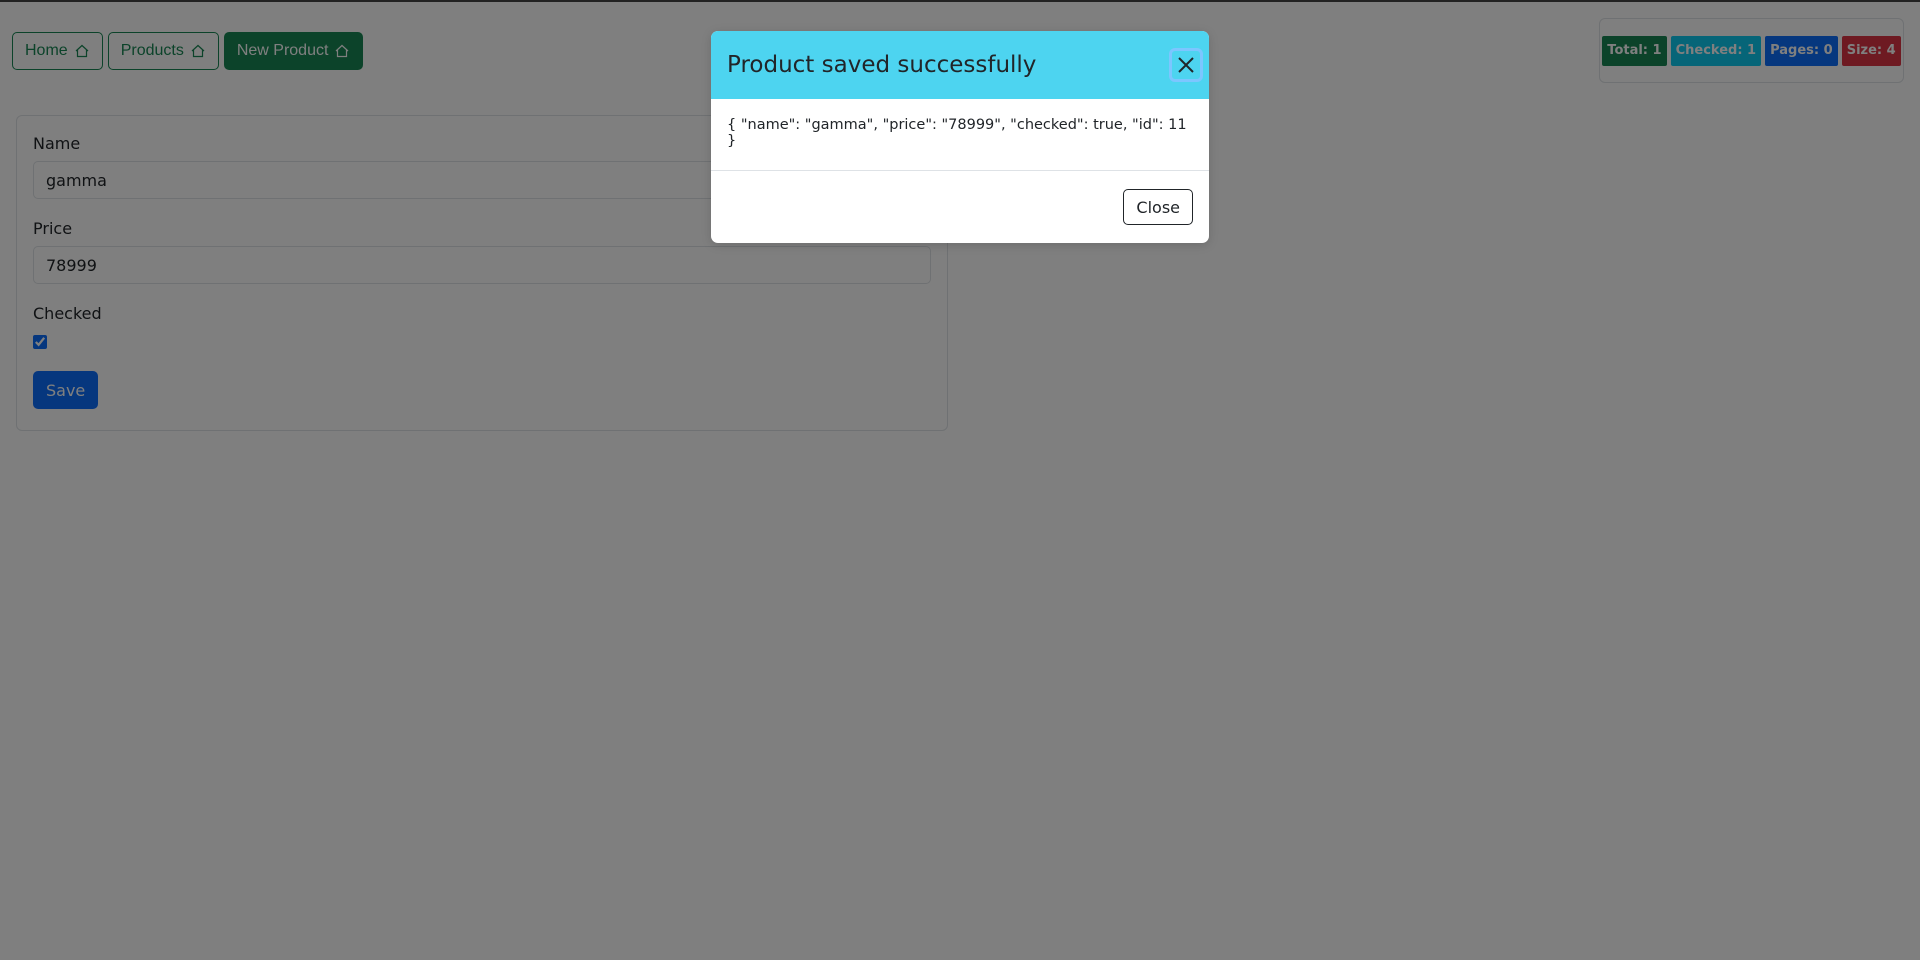 Image resolution: width=1920 pixels, height=960 pixels. I want to click on modal-header: Product saved successfully, so click(960, 65).